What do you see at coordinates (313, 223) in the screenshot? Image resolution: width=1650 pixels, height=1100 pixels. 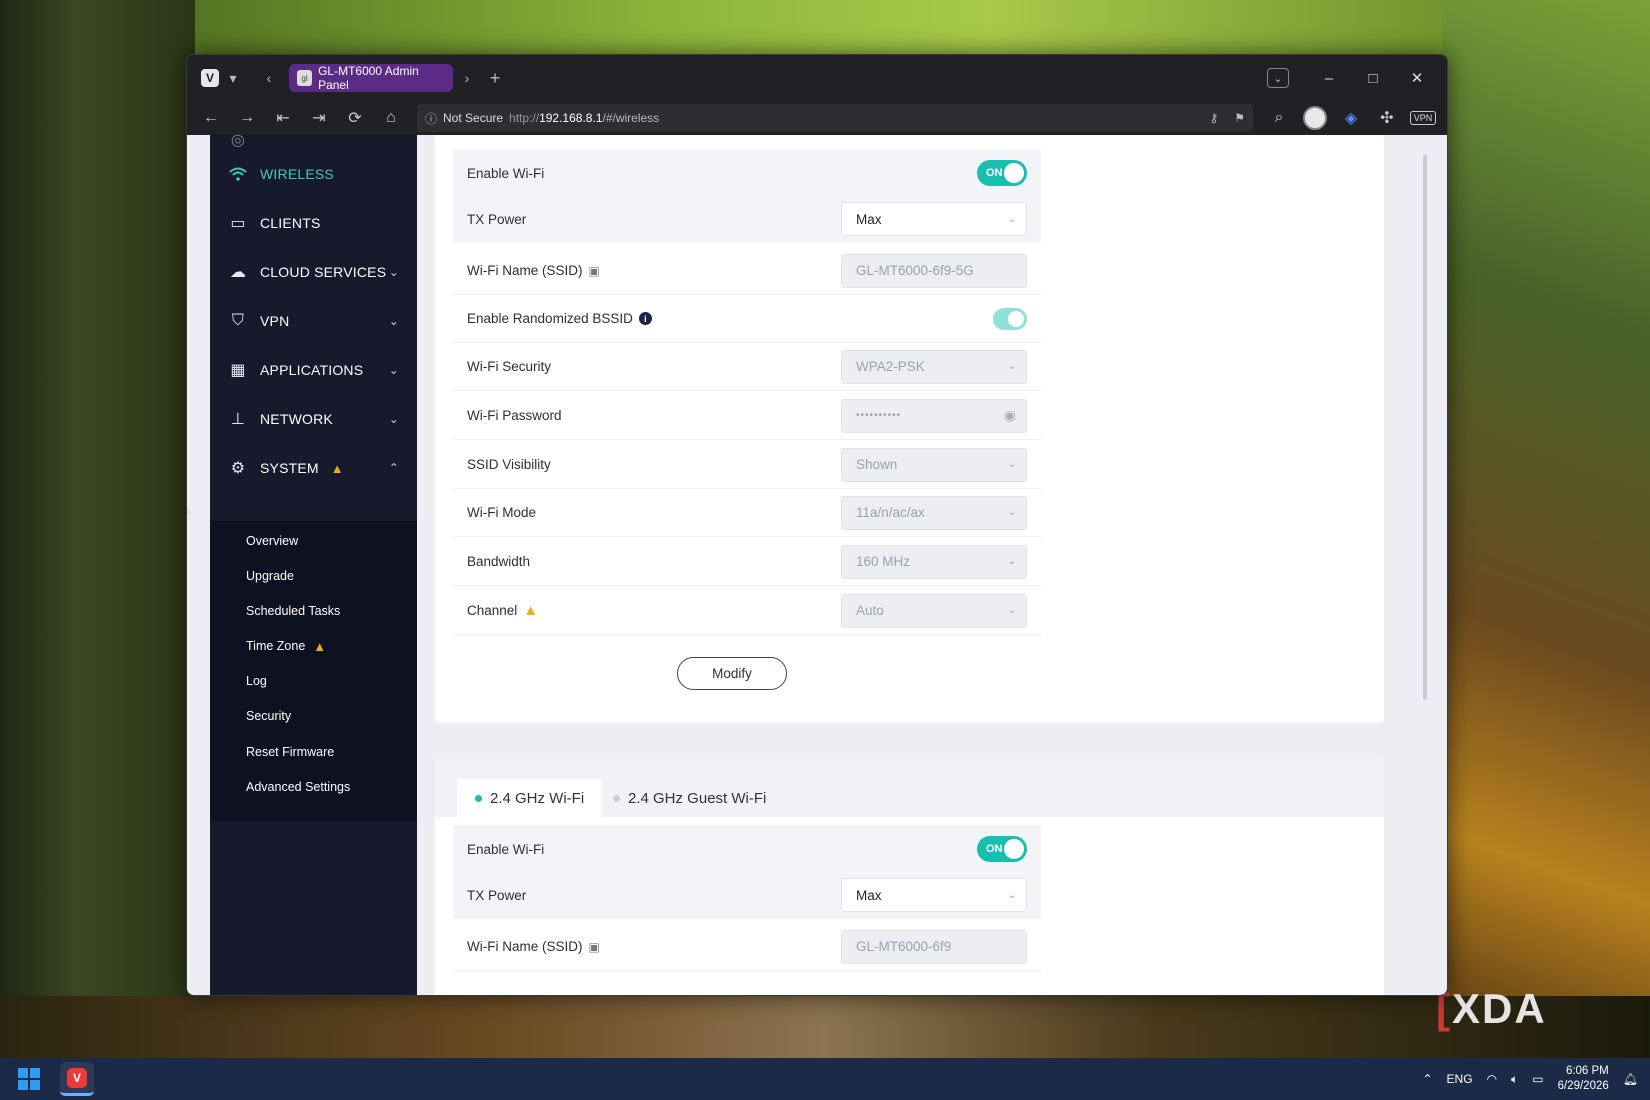 I see `sidebar-item-clients: ▭ CLIENTS` at bounding box center [313, 223].